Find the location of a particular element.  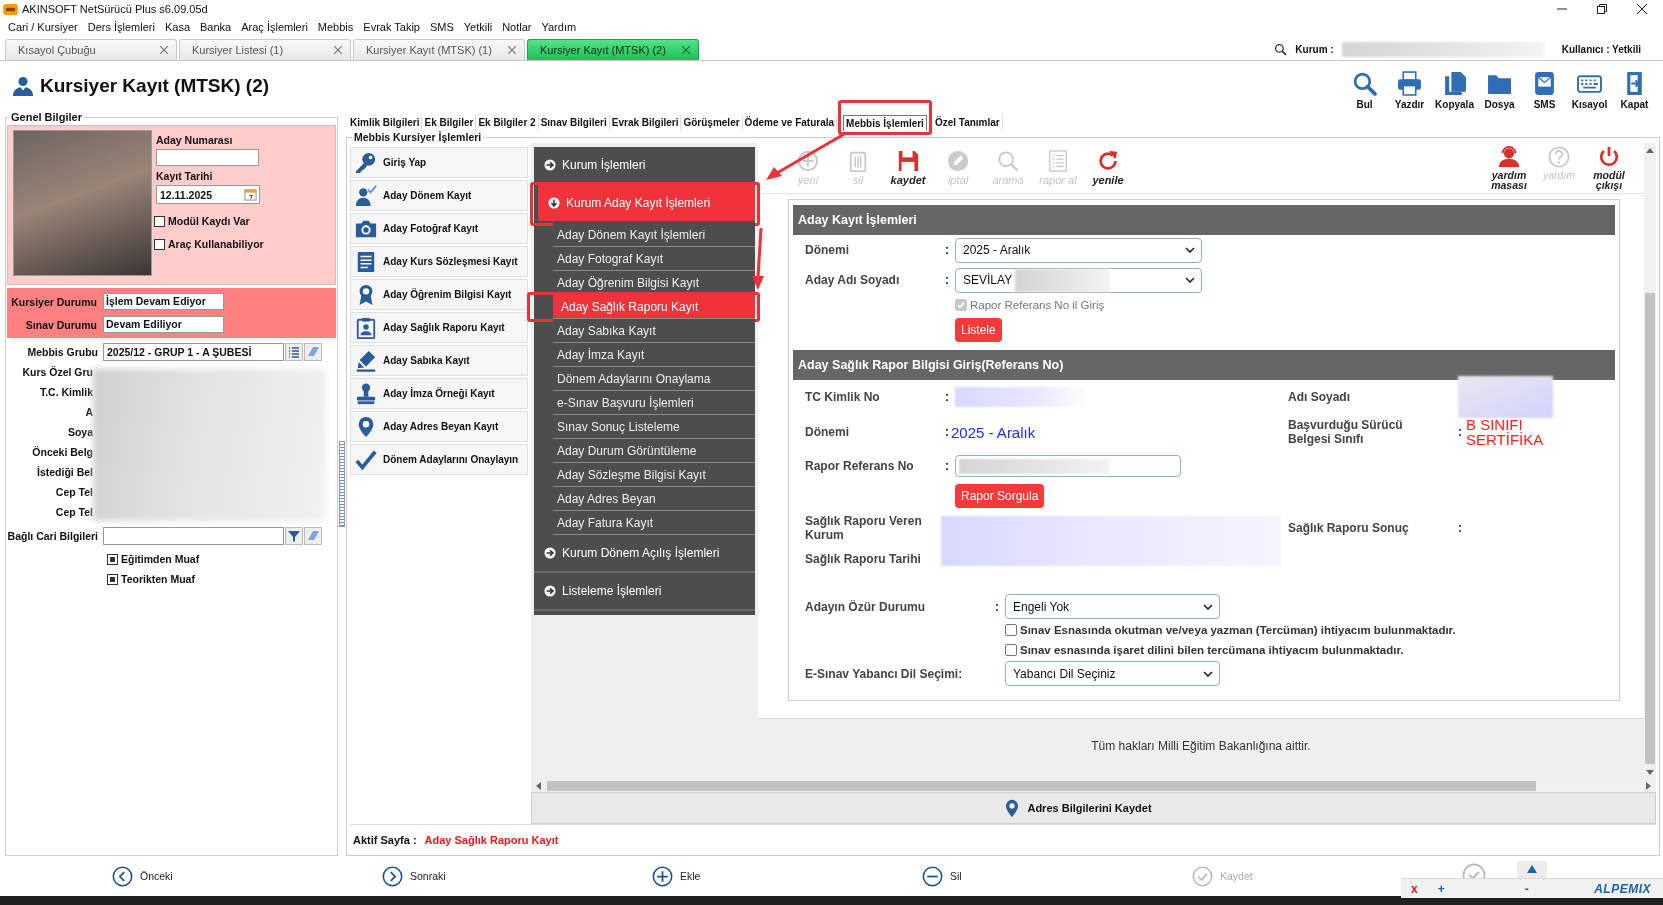

footer-text: Tüm hakları Milli Eğitim Bakanlığına aittir. is located at coordinates (1201, 747).